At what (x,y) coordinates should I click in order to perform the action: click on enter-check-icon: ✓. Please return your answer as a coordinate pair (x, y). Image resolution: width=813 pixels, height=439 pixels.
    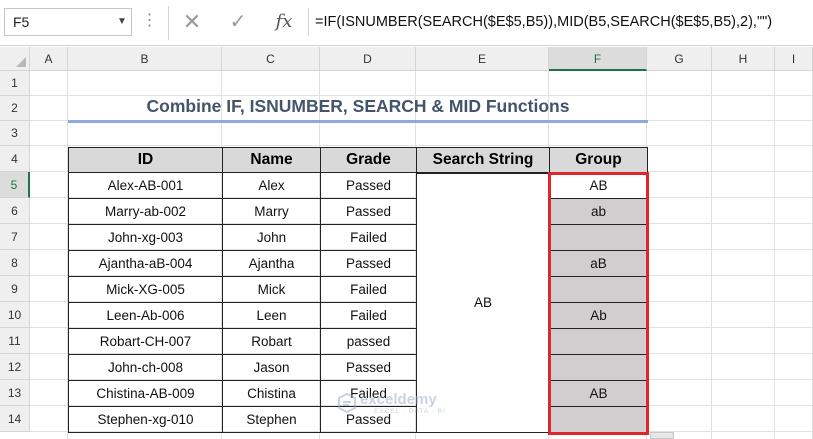
    Looking at the image, I should click on (238, 22).